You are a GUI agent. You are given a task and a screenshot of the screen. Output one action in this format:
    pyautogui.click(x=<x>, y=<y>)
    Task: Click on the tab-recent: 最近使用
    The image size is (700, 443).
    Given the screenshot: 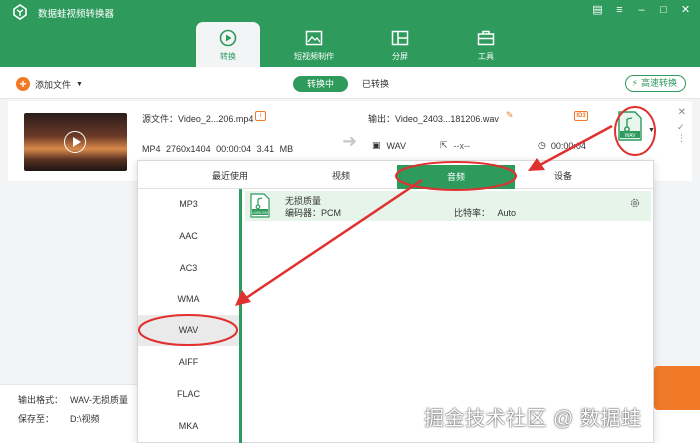 What is the action you would take?
    pyautogui.click(x=230, y=175)
    